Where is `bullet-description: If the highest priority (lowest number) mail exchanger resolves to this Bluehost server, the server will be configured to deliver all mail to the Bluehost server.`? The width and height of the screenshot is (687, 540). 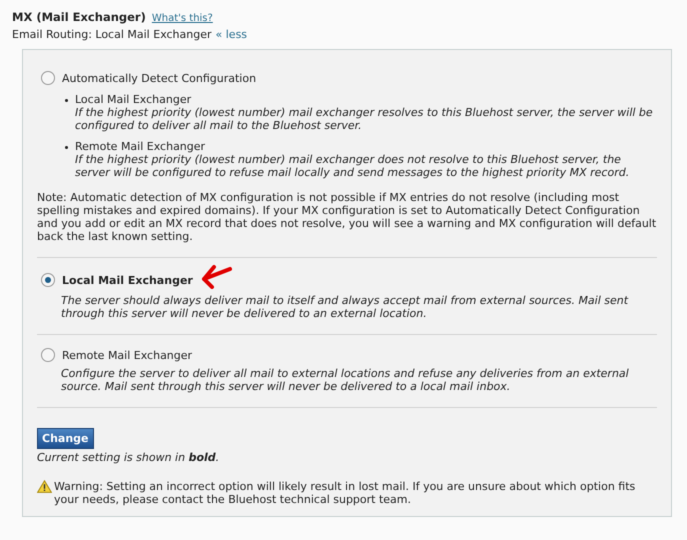
bullet-description: If the highest priority (lowest number) mail exchanger resolves to this Bluehost server, the server will be configured to deliver all mail to the Bluehost server. is located at coordinates (364, 119).